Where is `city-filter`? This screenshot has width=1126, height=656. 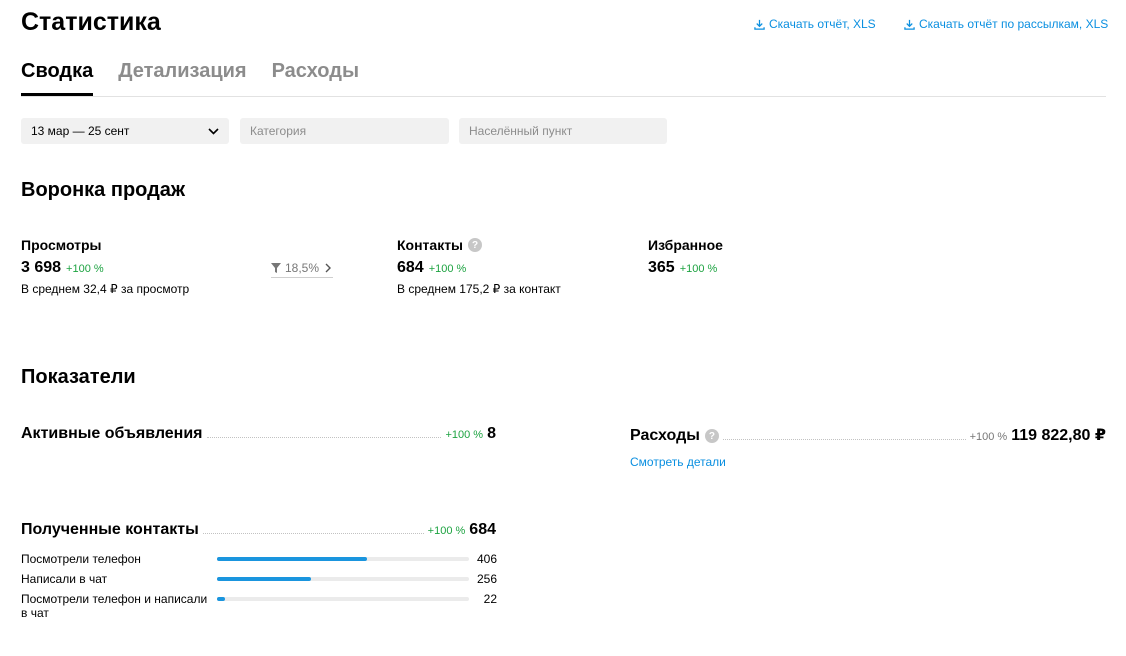
city-filter is located at coordinates (563, 131).